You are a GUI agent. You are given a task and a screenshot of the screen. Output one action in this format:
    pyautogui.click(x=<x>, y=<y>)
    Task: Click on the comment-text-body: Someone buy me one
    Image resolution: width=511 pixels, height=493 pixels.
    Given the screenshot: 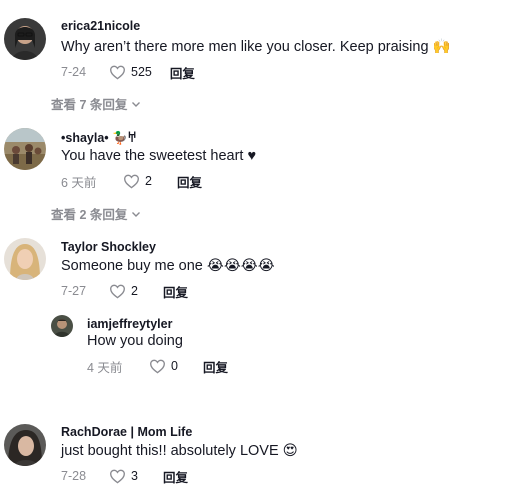 What is the action you would take?
    pyautogui.click(x=132, y=266)
    